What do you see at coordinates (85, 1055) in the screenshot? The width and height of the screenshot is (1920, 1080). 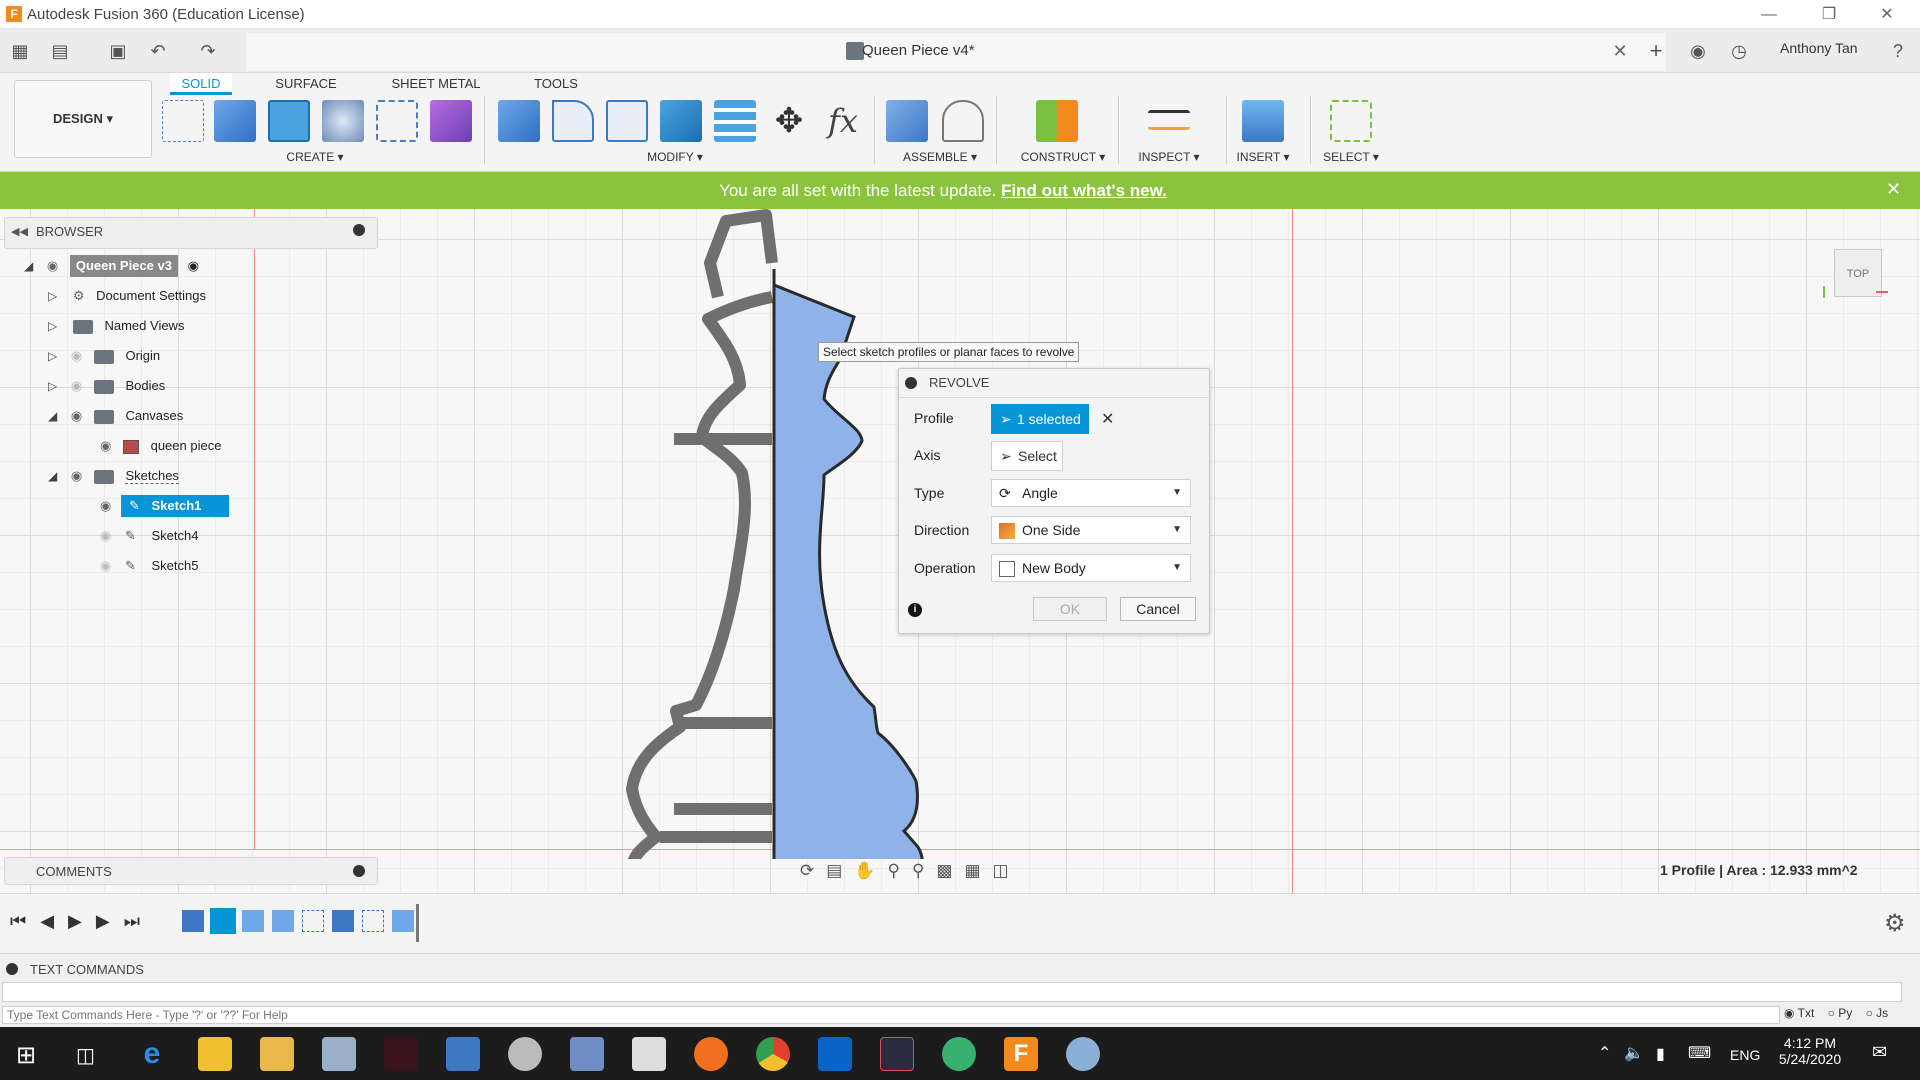 I see `task-view-icon: ◫` at bounding box center [85, 1055].